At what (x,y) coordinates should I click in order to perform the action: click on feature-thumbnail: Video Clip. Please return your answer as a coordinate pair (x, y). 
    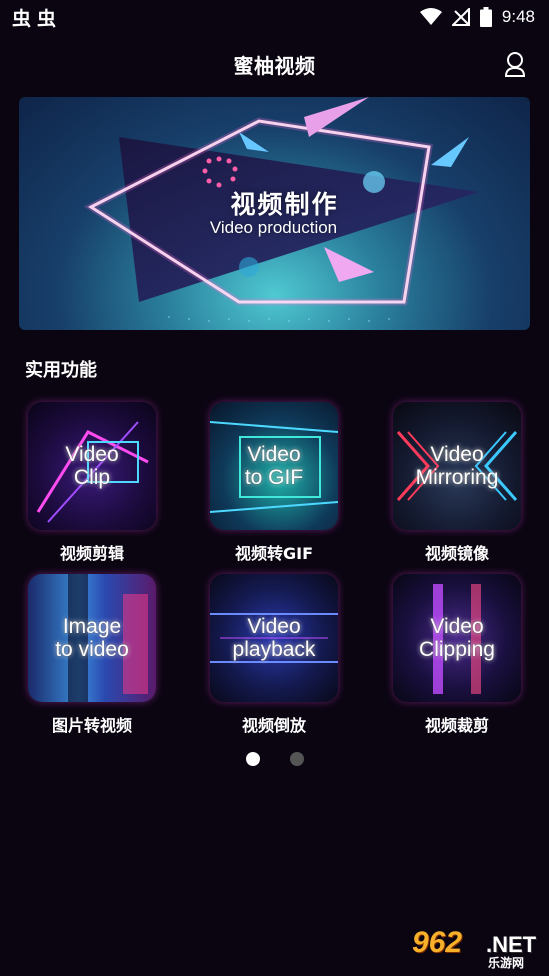
    Looking at the image, I should click on (92, 466).